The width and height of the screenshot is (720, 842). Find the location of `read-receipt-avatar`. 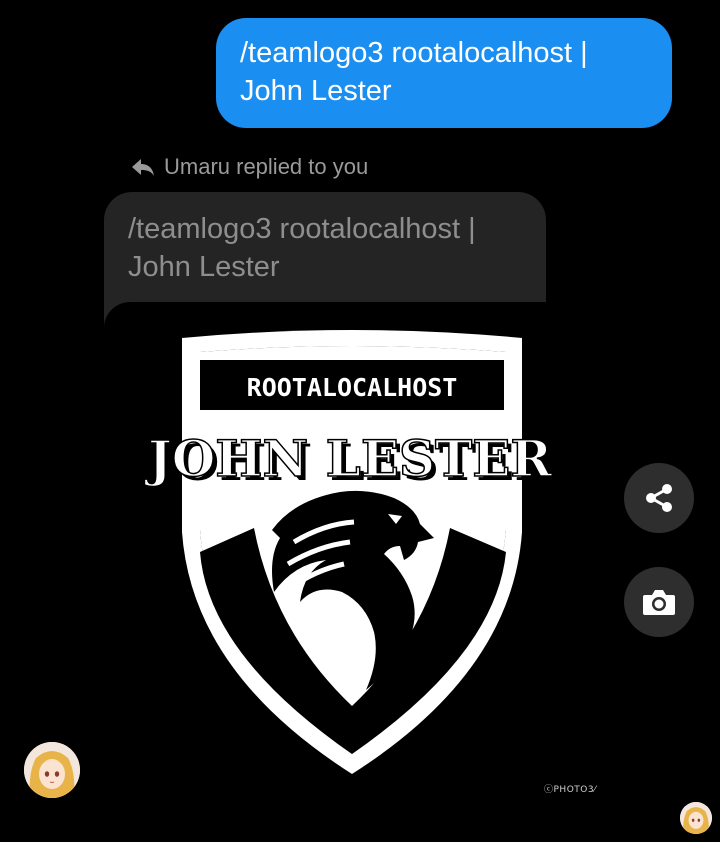

read-receipt-avatar is located at coordinates (696, 818).